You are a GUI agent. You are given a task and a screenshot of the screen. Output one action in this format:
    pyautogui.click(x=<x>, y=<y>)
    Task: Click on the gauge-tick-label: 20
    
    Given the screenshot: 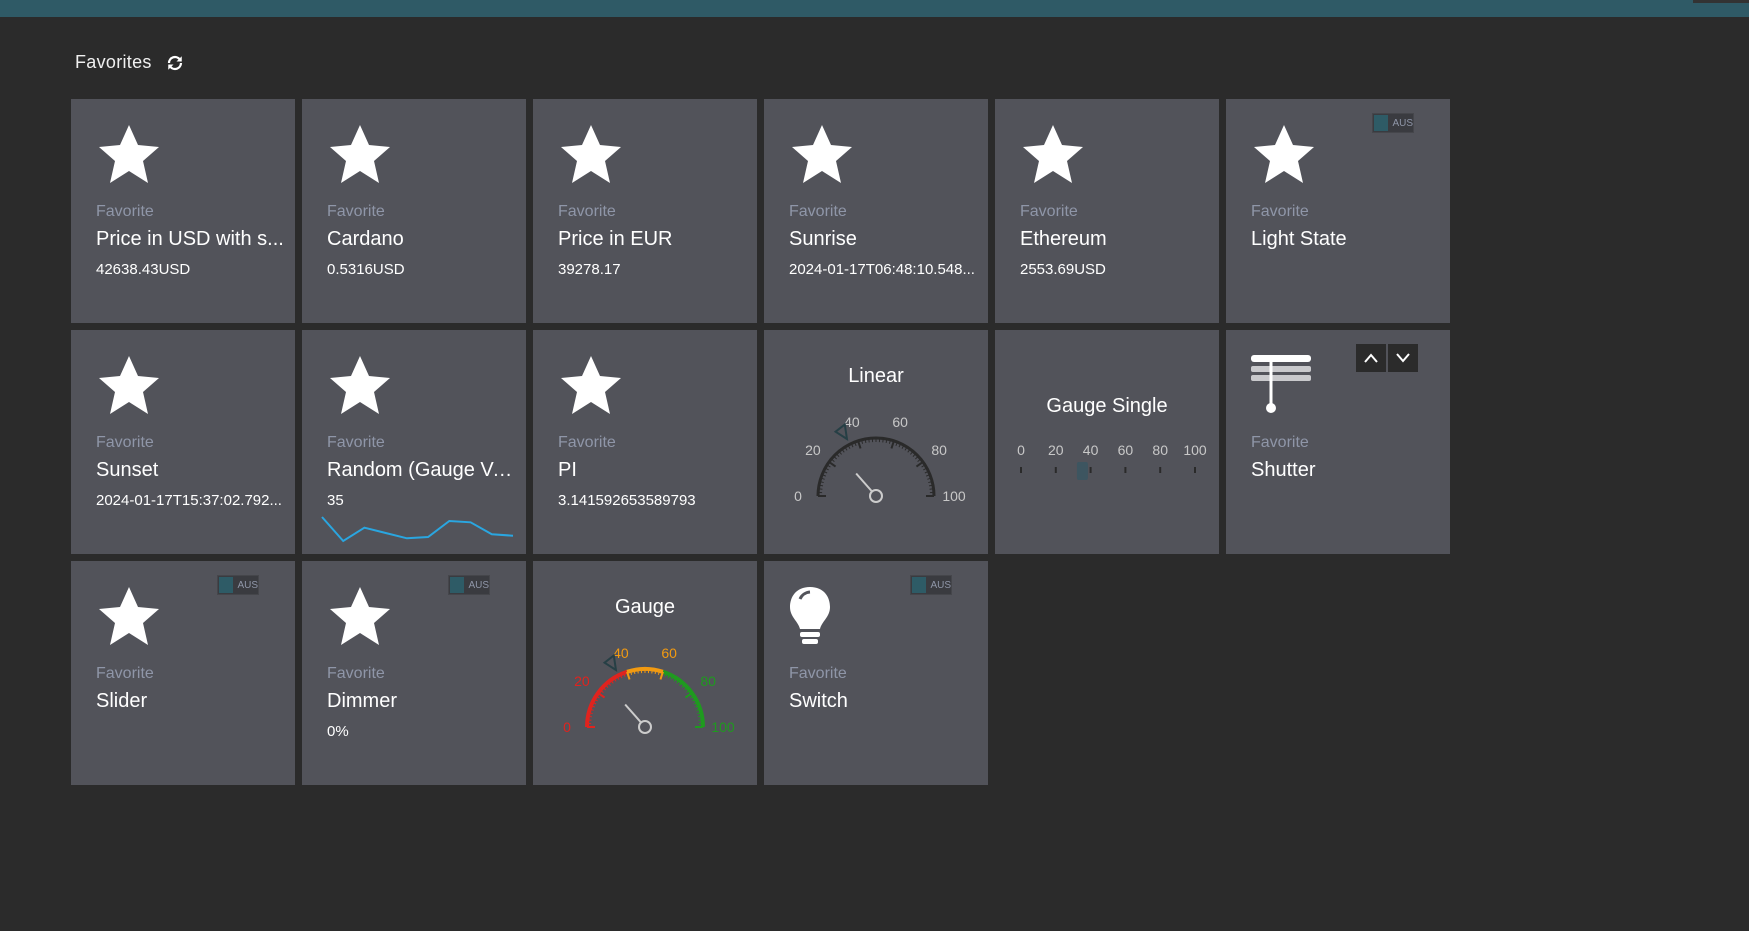 What is the action you would take?
    pyautogui.click(x=813, y=450)
    